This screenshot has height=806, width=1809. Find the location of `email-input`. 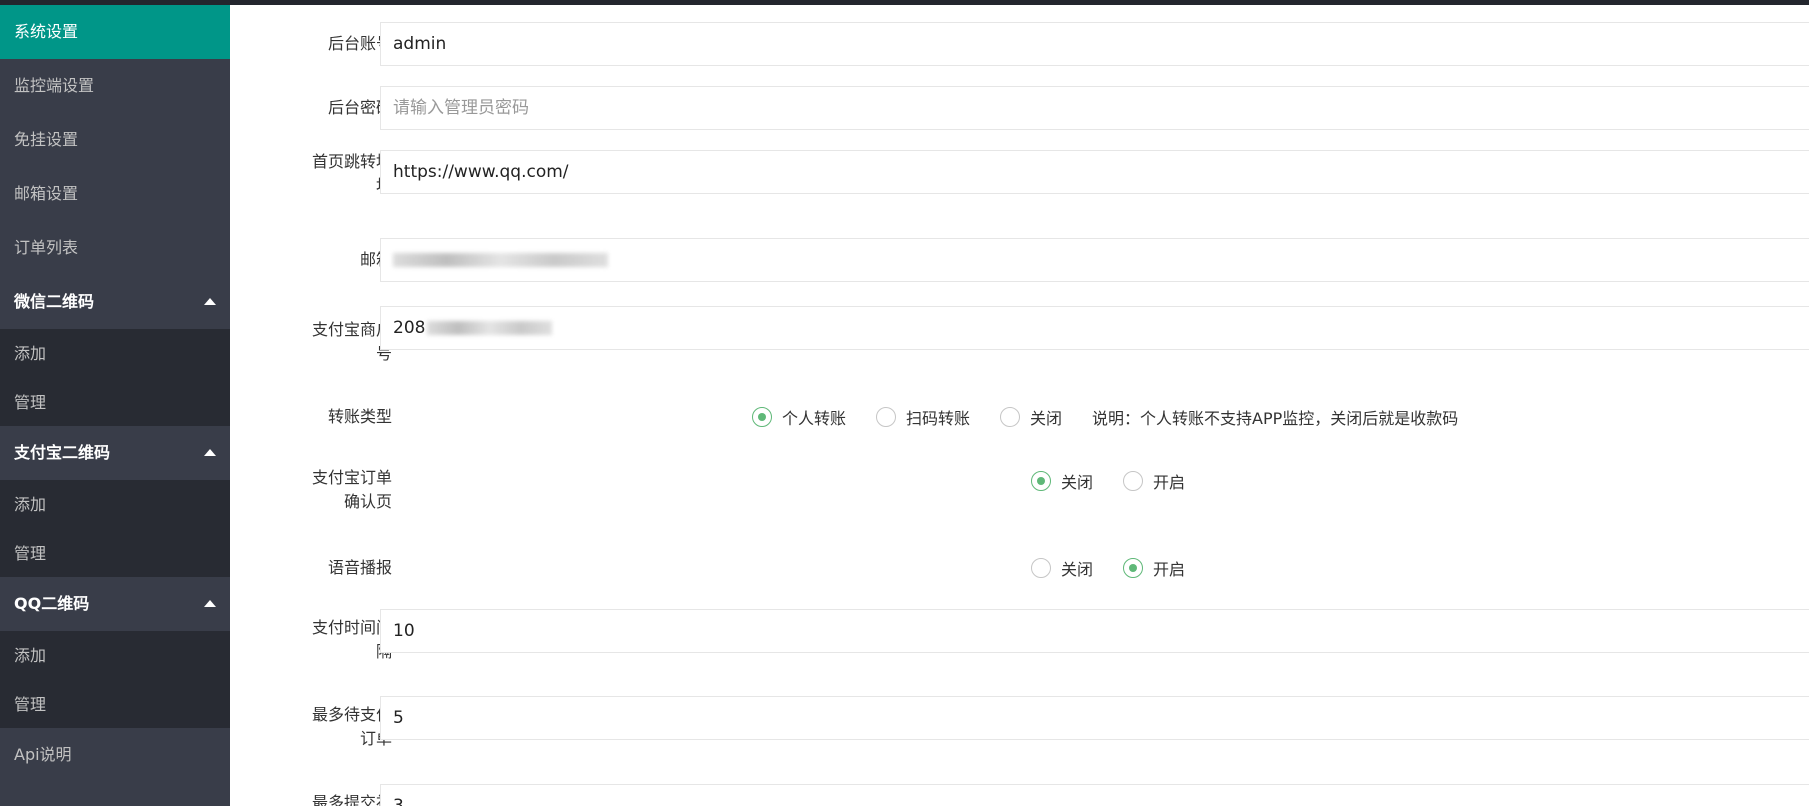

email-input is located at coordinates (1094, 260).